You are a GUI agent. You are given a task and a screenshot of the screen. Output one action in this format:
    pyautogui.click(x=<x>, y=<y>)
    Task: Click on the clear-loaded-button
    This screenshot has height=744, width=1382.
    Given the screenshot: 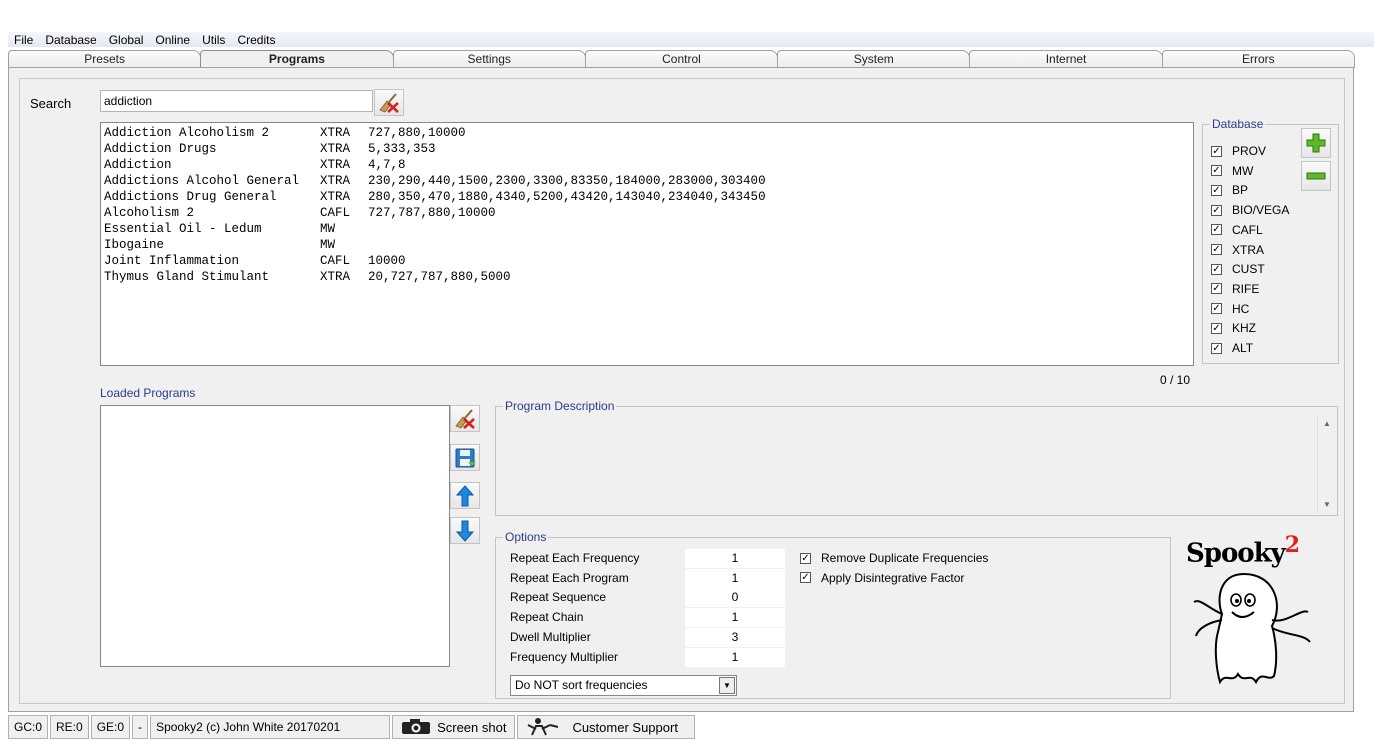 What is the action you would take?
    pyautogui.click(x=465, y=418)
    